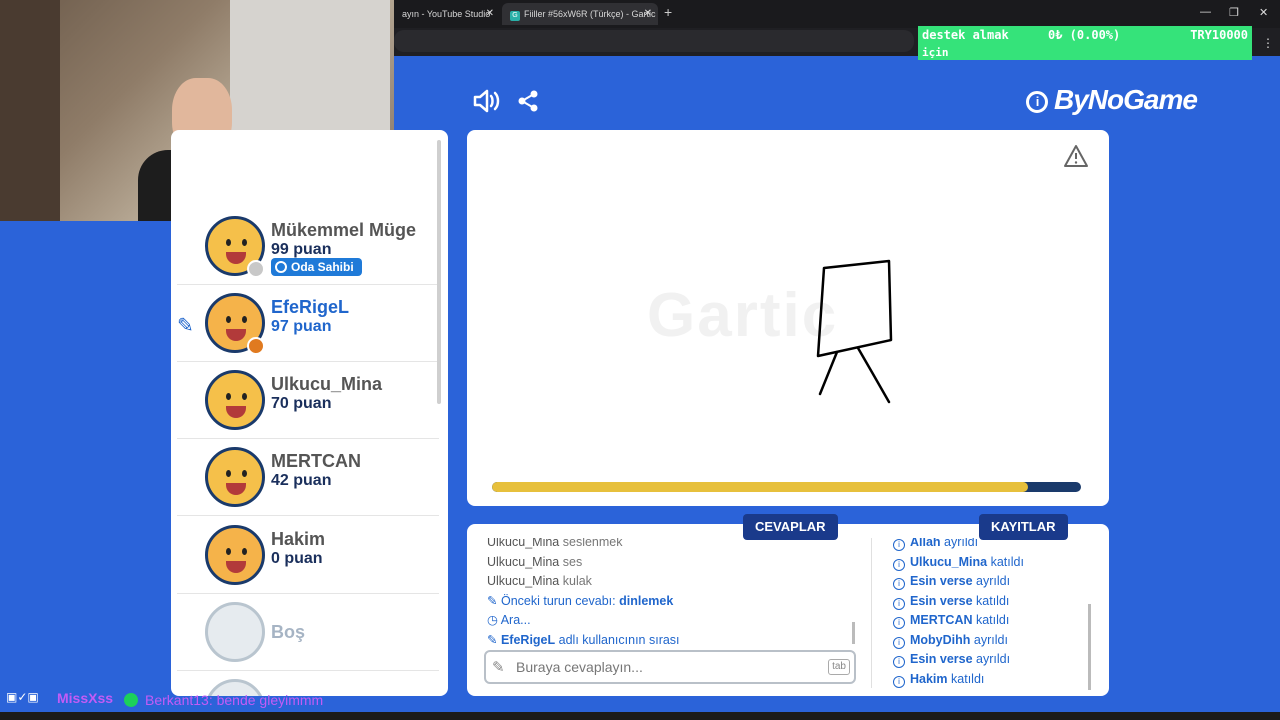 Image resolution: width=1280 pixels, height=720 pixels. I want to click on player-score: 70 puan, so click(301, 403).